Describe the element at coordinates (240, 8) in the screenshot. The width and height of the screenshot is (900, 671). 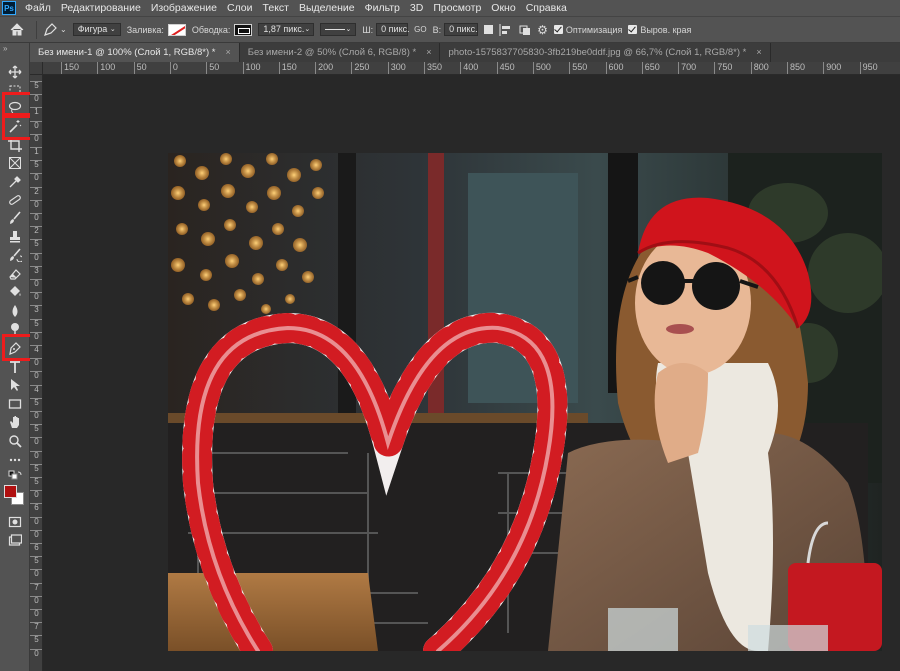
I see `menu-layers: Слои` at that location.